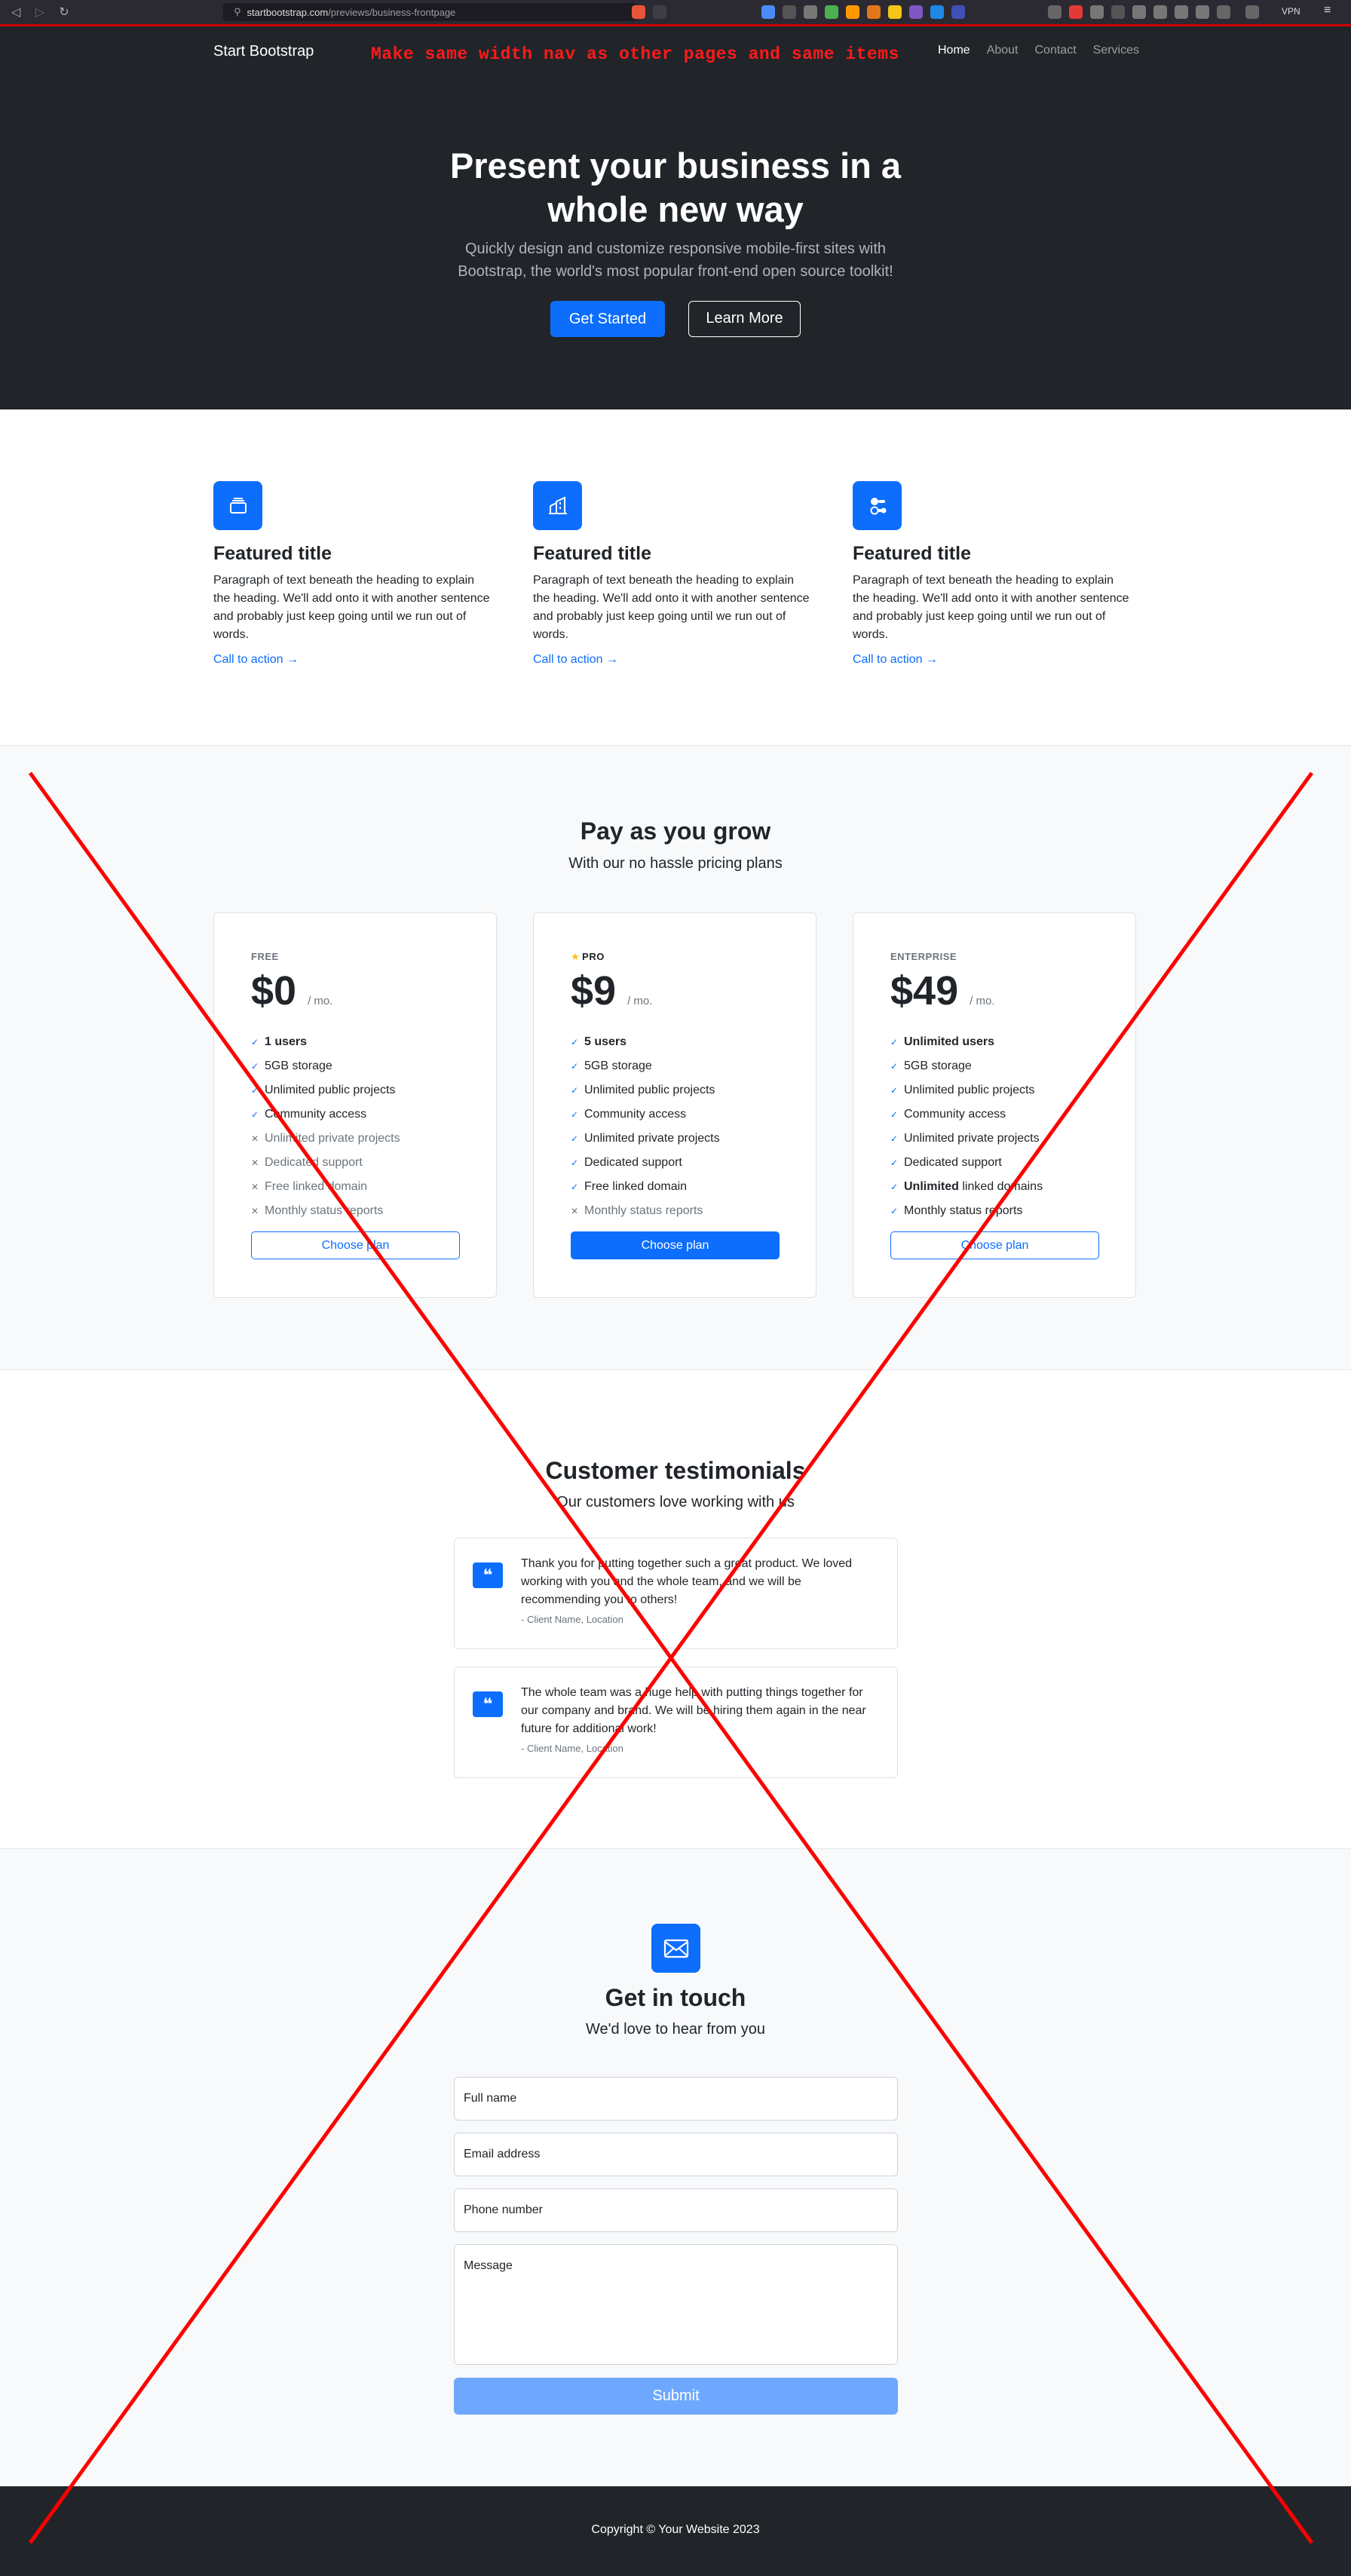  What do you see at coordinates (263, 51) in the screenshot?
I see `brand-link: Start Bootstrap` at bounding box center [263, 51].